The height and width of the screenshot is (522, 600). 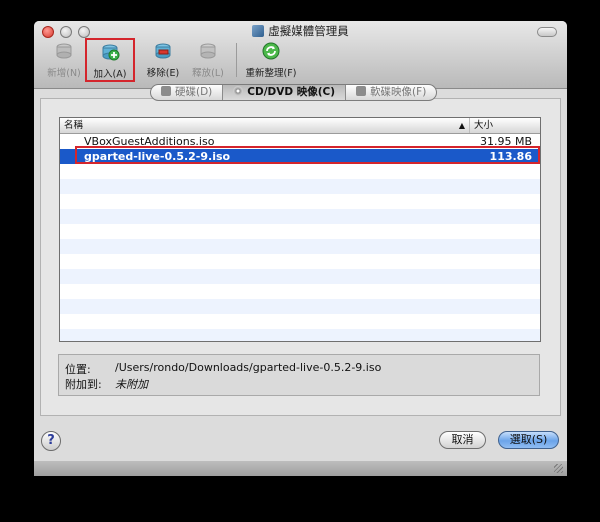 I want to click on tab-floppy-label: 軟碟映像(F), so click(x=398, y=92).